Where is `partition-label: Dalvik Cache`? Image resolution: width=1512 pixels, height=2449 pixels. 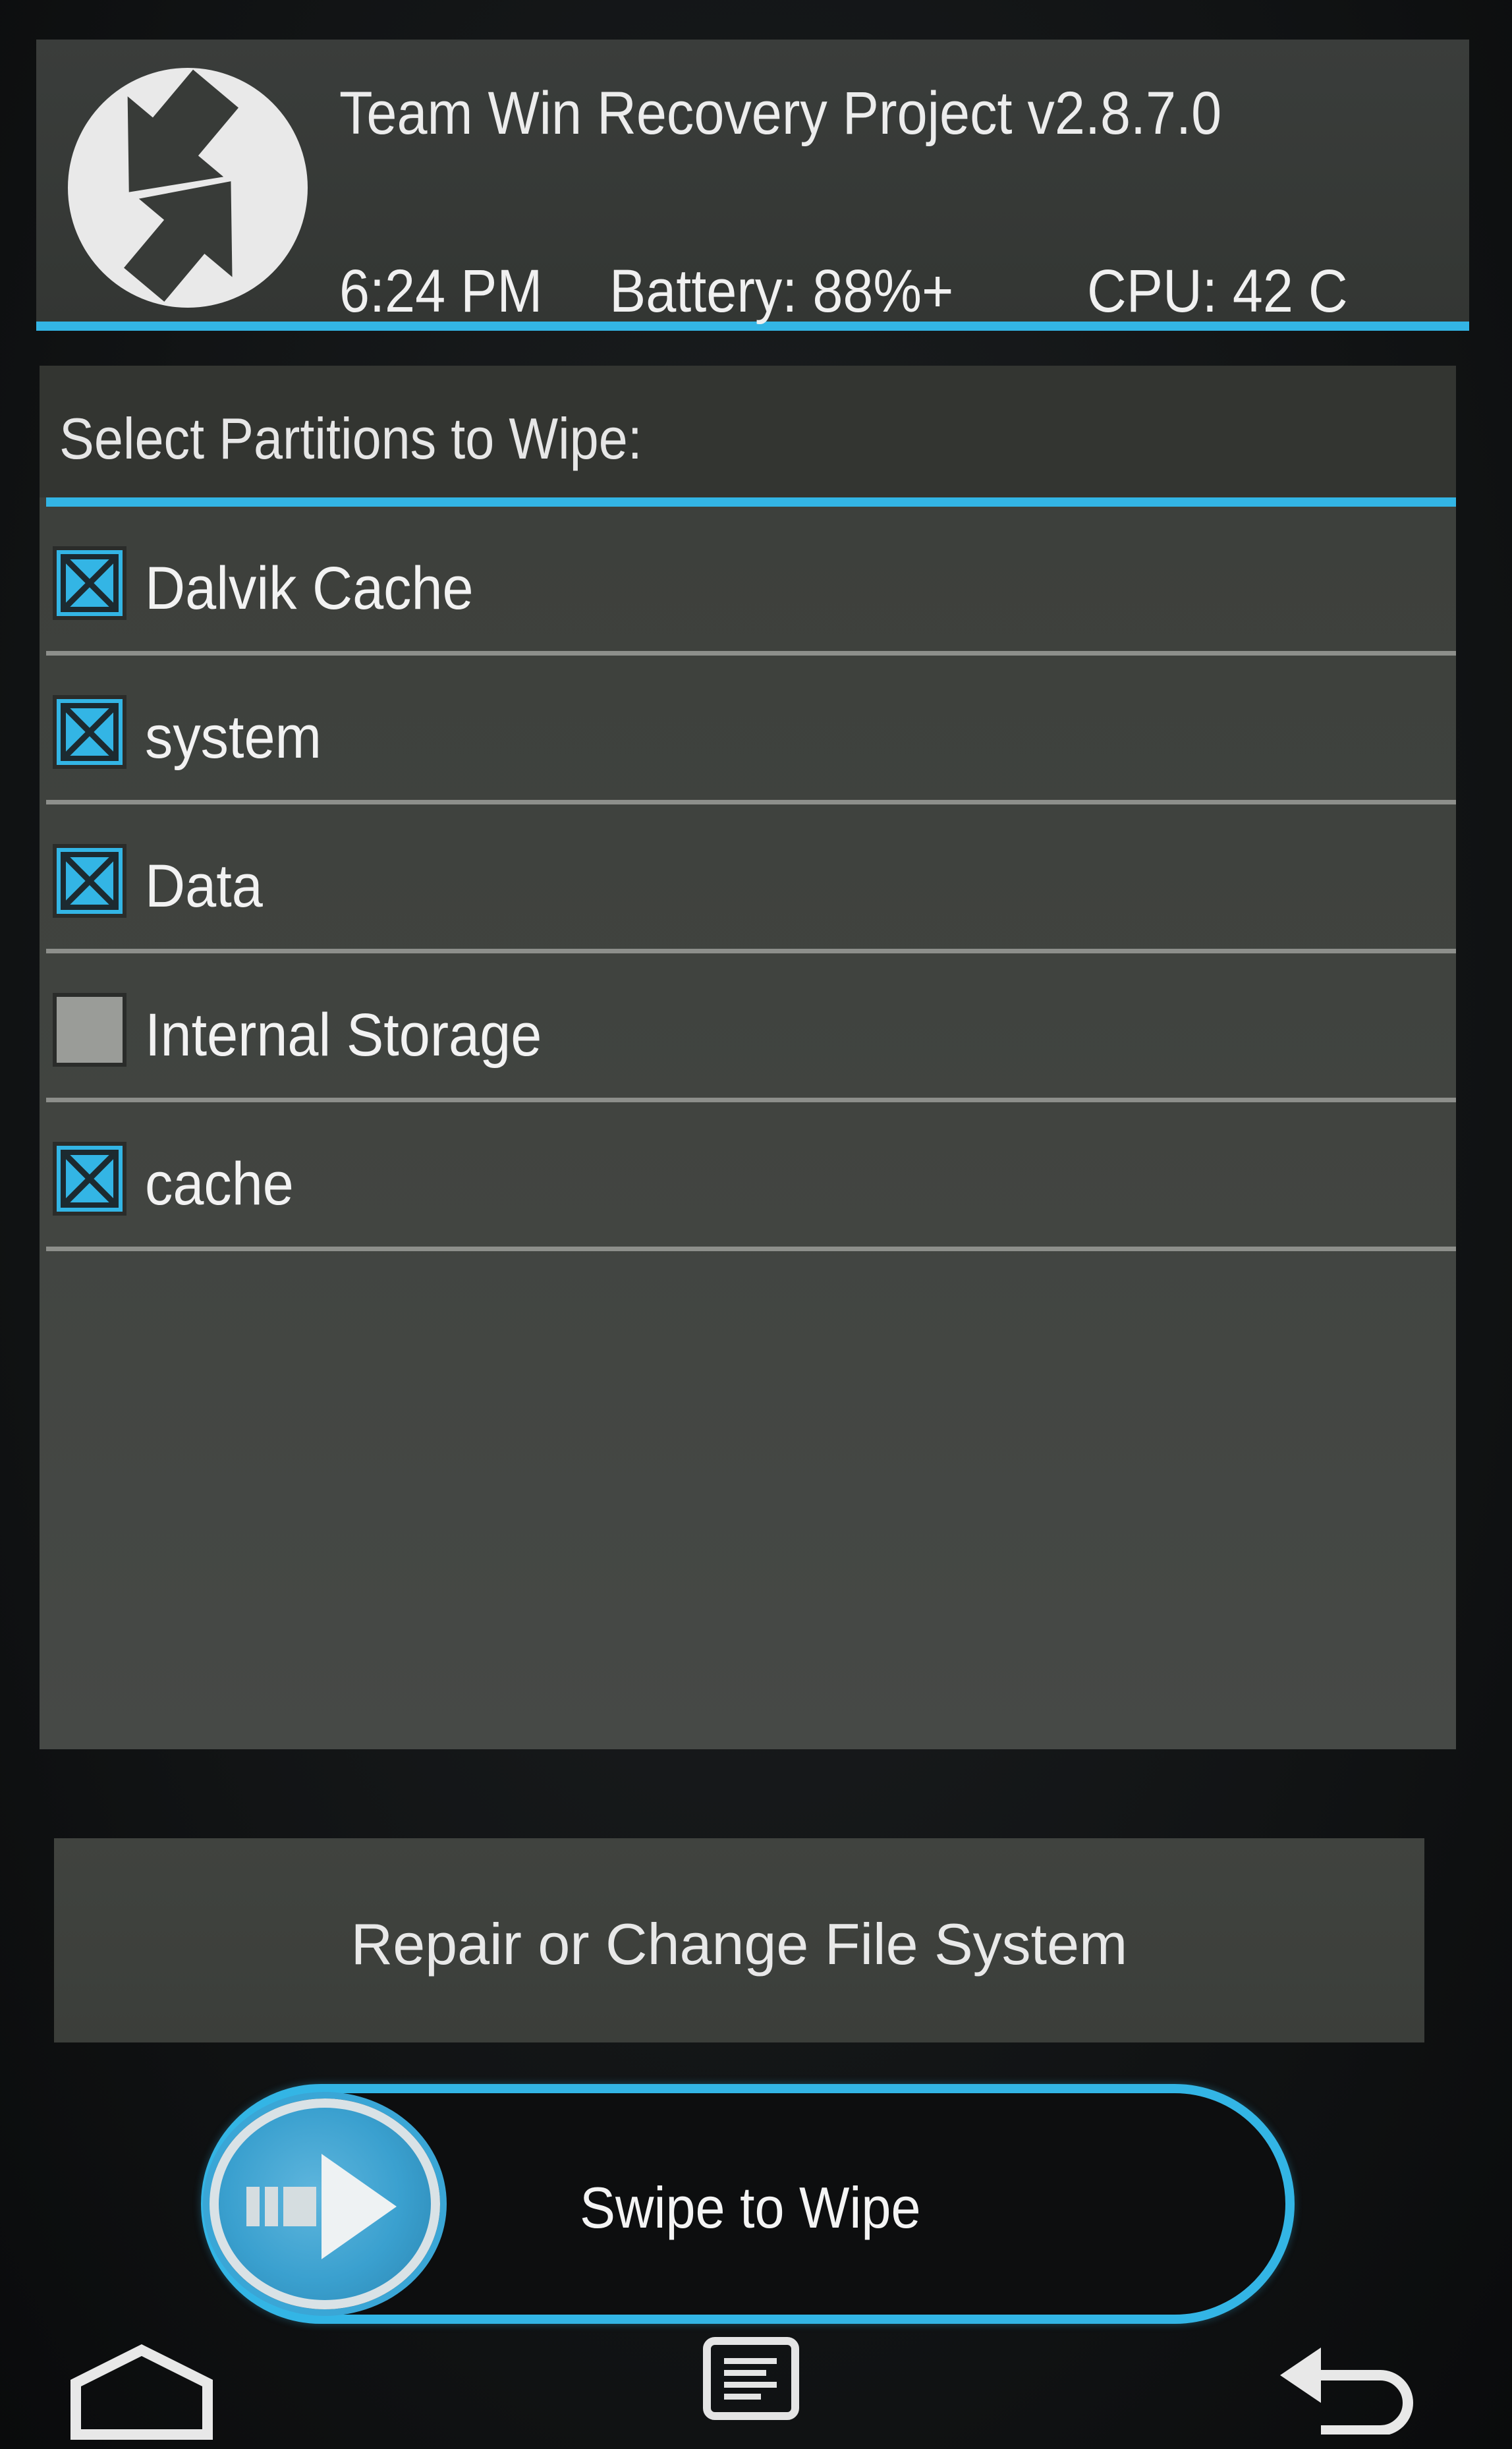
partition-label: Dalvik Cache is located at coordinates (309, 588).